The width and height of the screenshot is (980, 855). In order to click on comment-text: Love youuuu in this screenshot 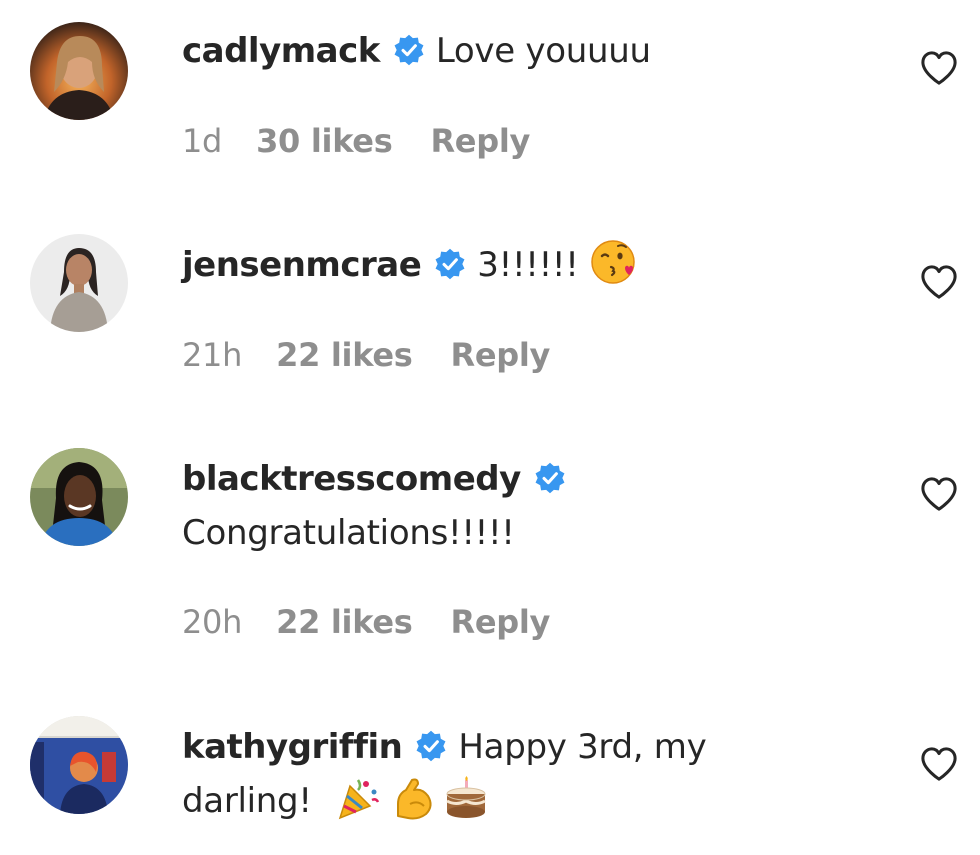, I will do `click(543, 51)`.